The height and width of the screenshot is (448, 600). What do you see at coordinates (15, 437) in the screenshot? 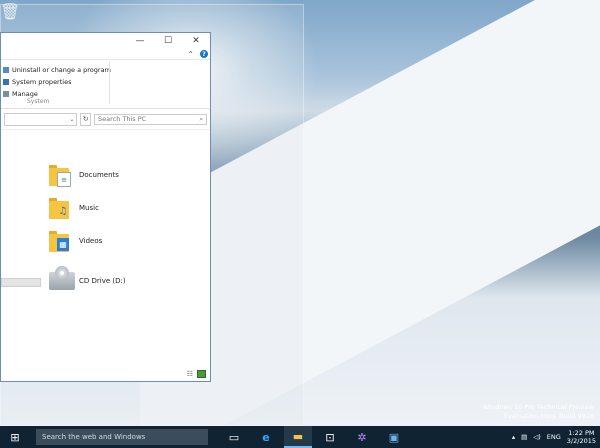
I see `start-button: ⊞` at bounding box center [15, 437].